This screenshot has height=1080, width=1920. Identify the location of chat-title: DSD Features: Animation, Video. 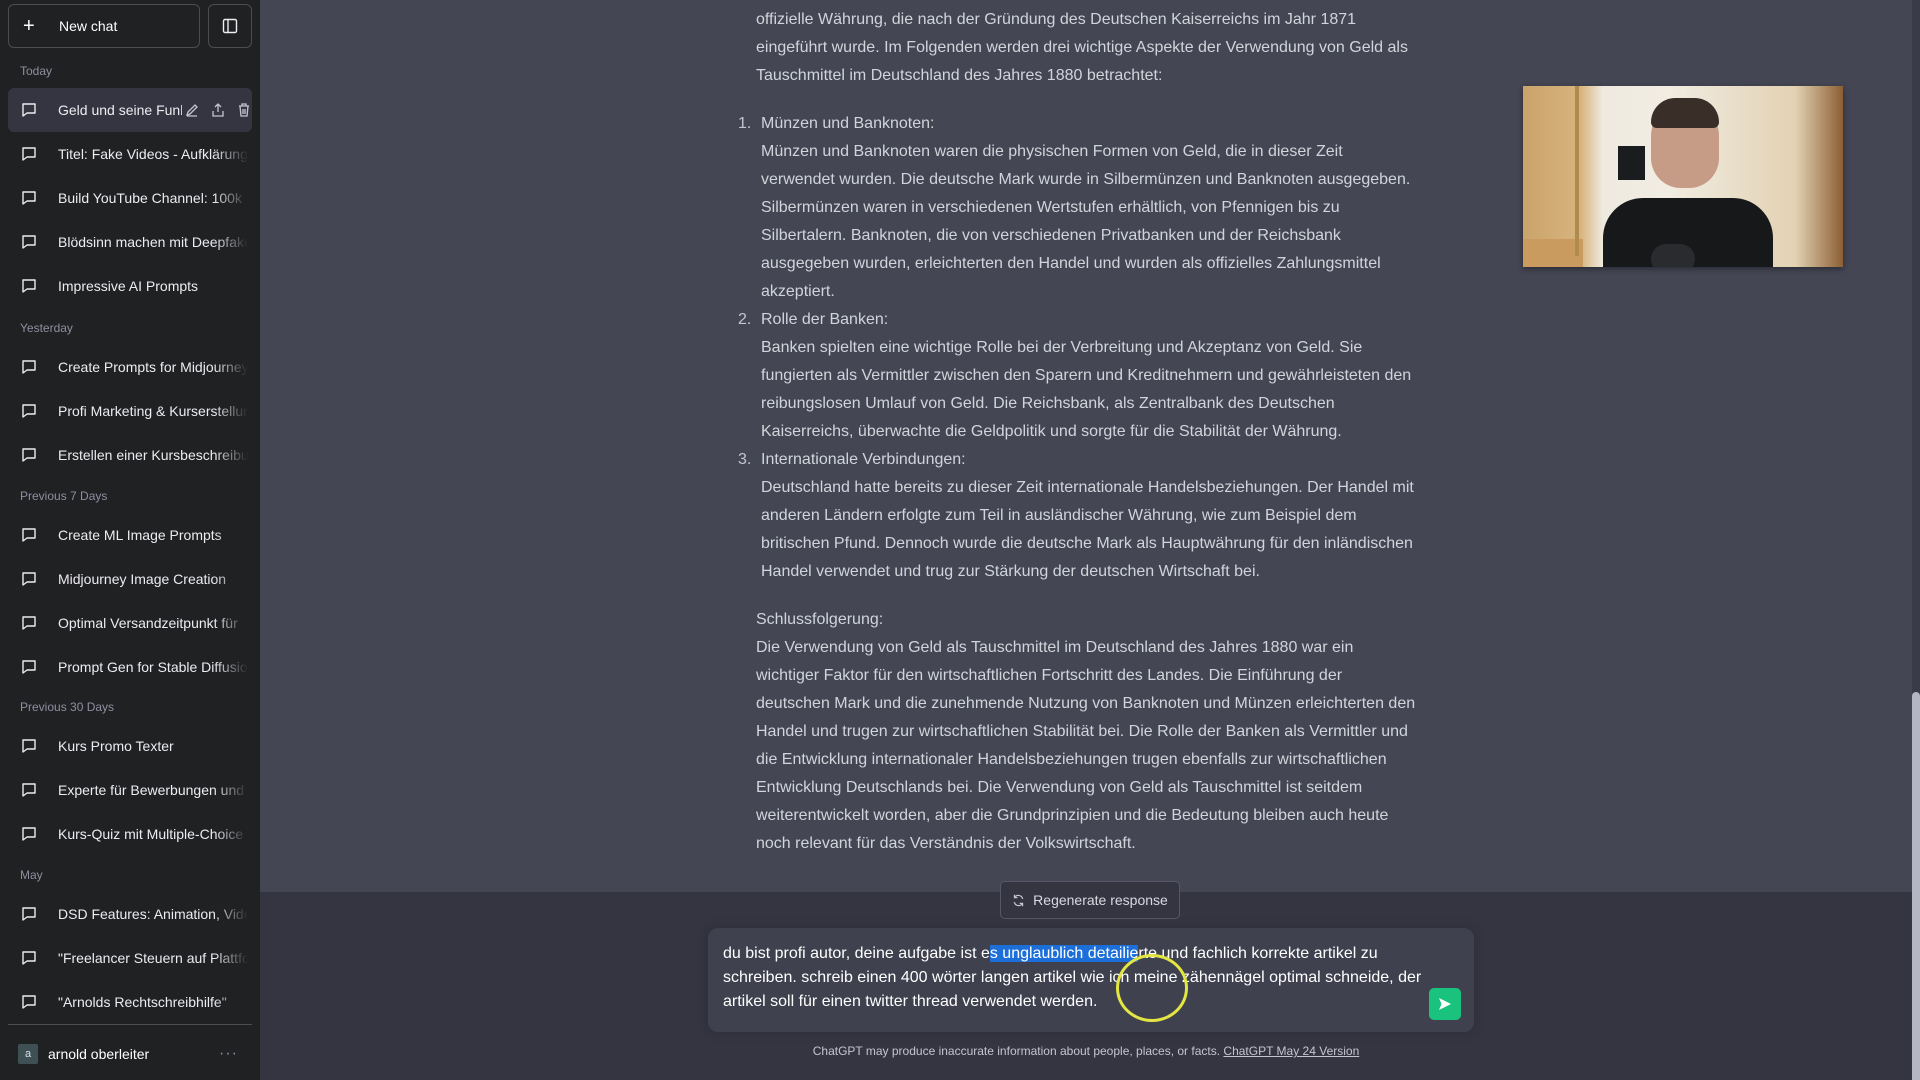
(153, 914).